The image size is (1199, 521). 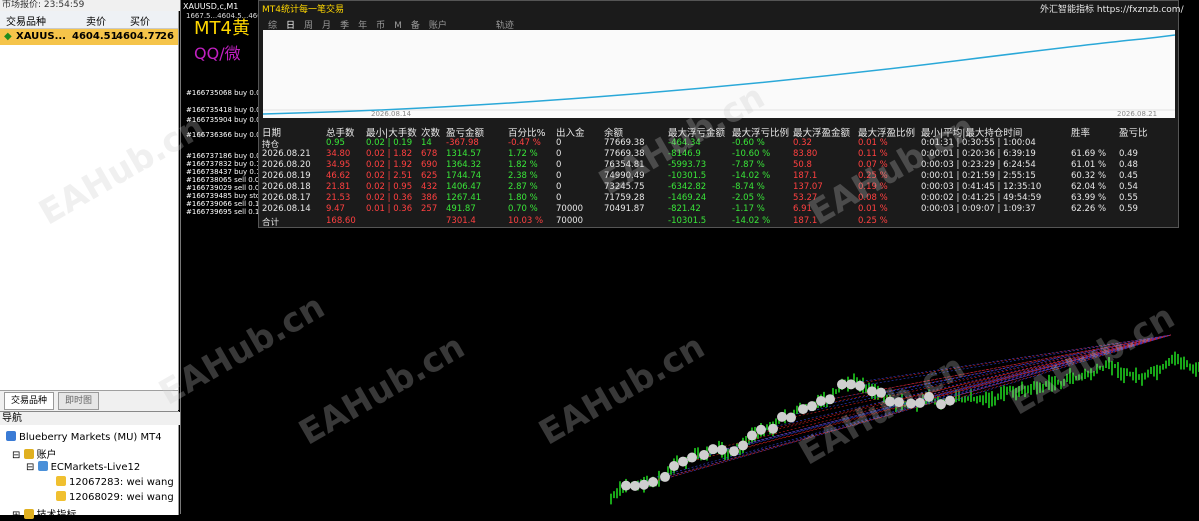 I want to click on terminal-icon, so click(x=11, y=436).